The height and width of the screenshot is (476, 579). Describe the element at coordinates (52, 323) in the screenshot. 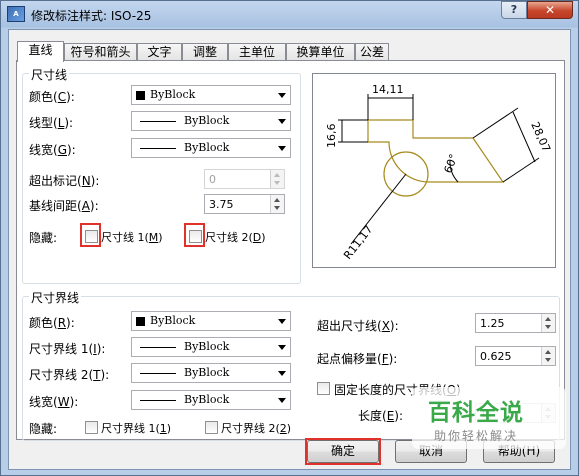

I see `ext-color-label: 颜色(R):` at that location.